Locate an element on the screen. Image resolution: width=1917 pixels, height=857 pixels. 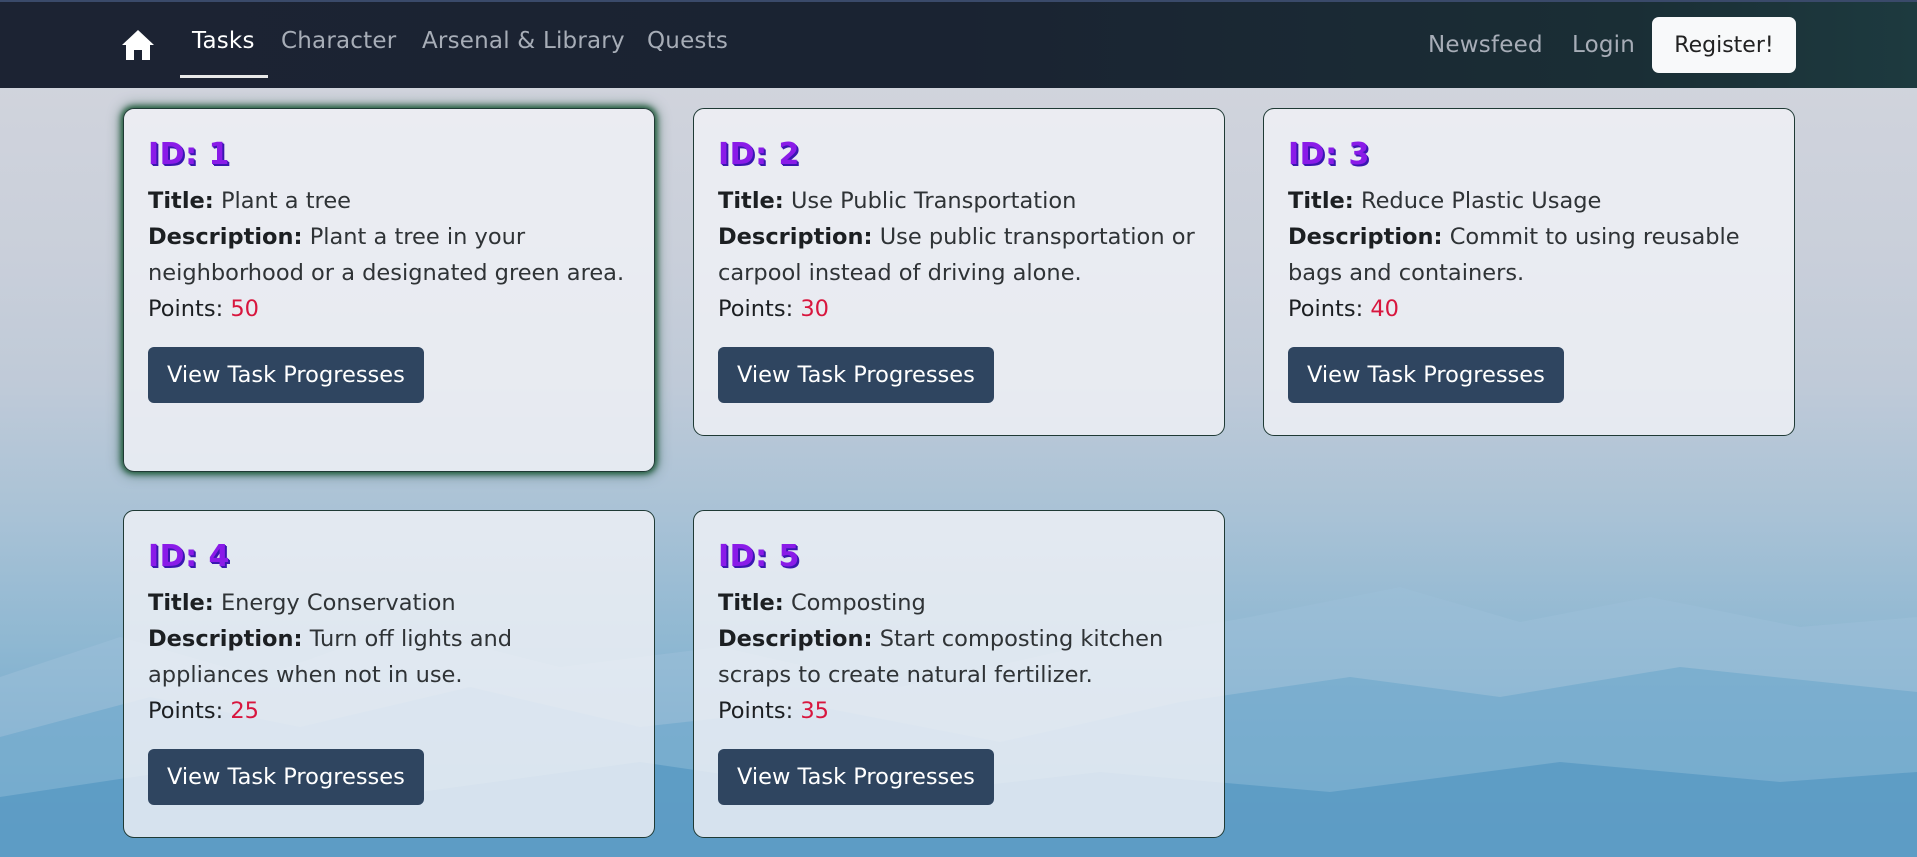
task-title: Title: Composting is located at coordinates (822, 603).